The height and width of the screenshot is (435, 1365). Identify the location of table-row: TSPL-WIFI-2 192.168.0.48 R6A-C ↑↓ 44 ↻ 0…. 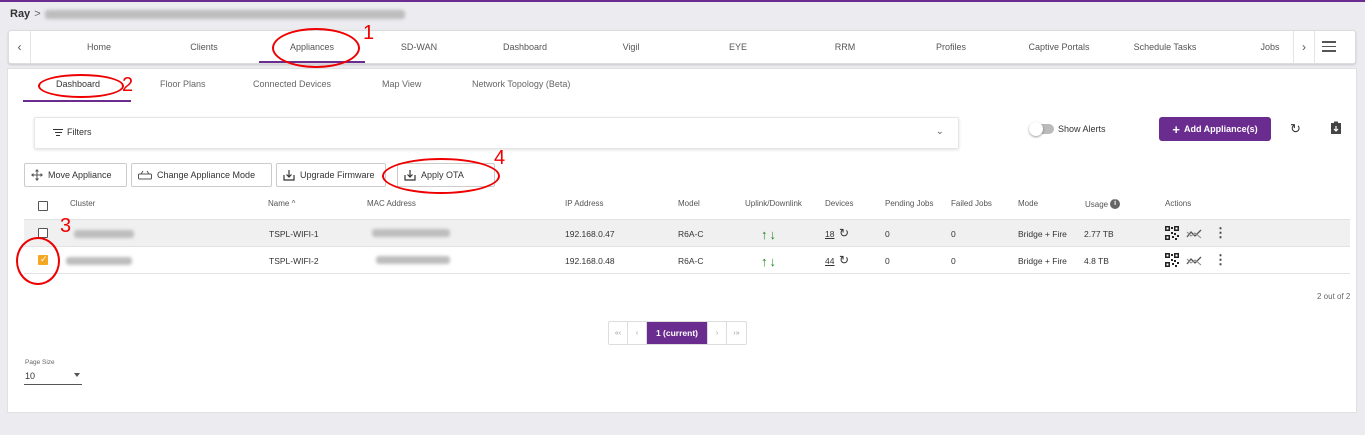
(687, 260).